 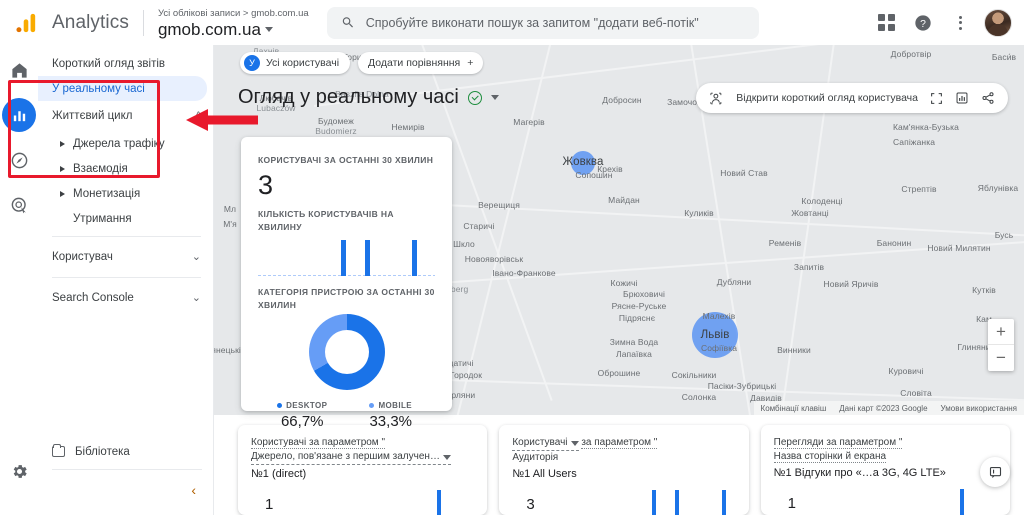 What do you see at coordinates (348, 97) in the screenshot?
I see `page-title-text: Огляд у реальному часі` at bounding box center [348, 97].